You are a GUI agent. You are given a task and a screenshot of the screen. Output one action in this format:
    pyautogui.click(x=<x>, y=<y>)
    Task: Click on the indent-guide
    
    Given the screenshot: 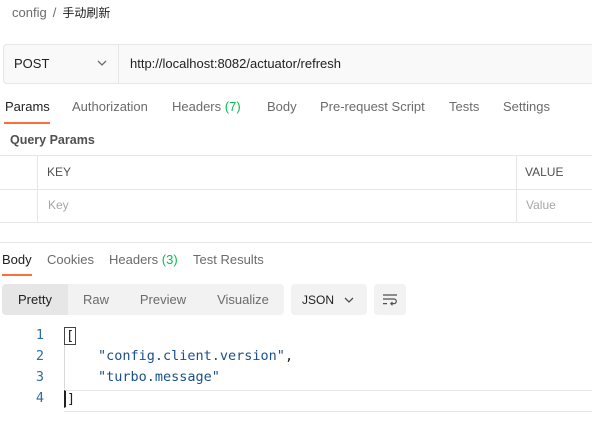 What is the action you would take?
    pyautogui.click(x=64, y=367)
    